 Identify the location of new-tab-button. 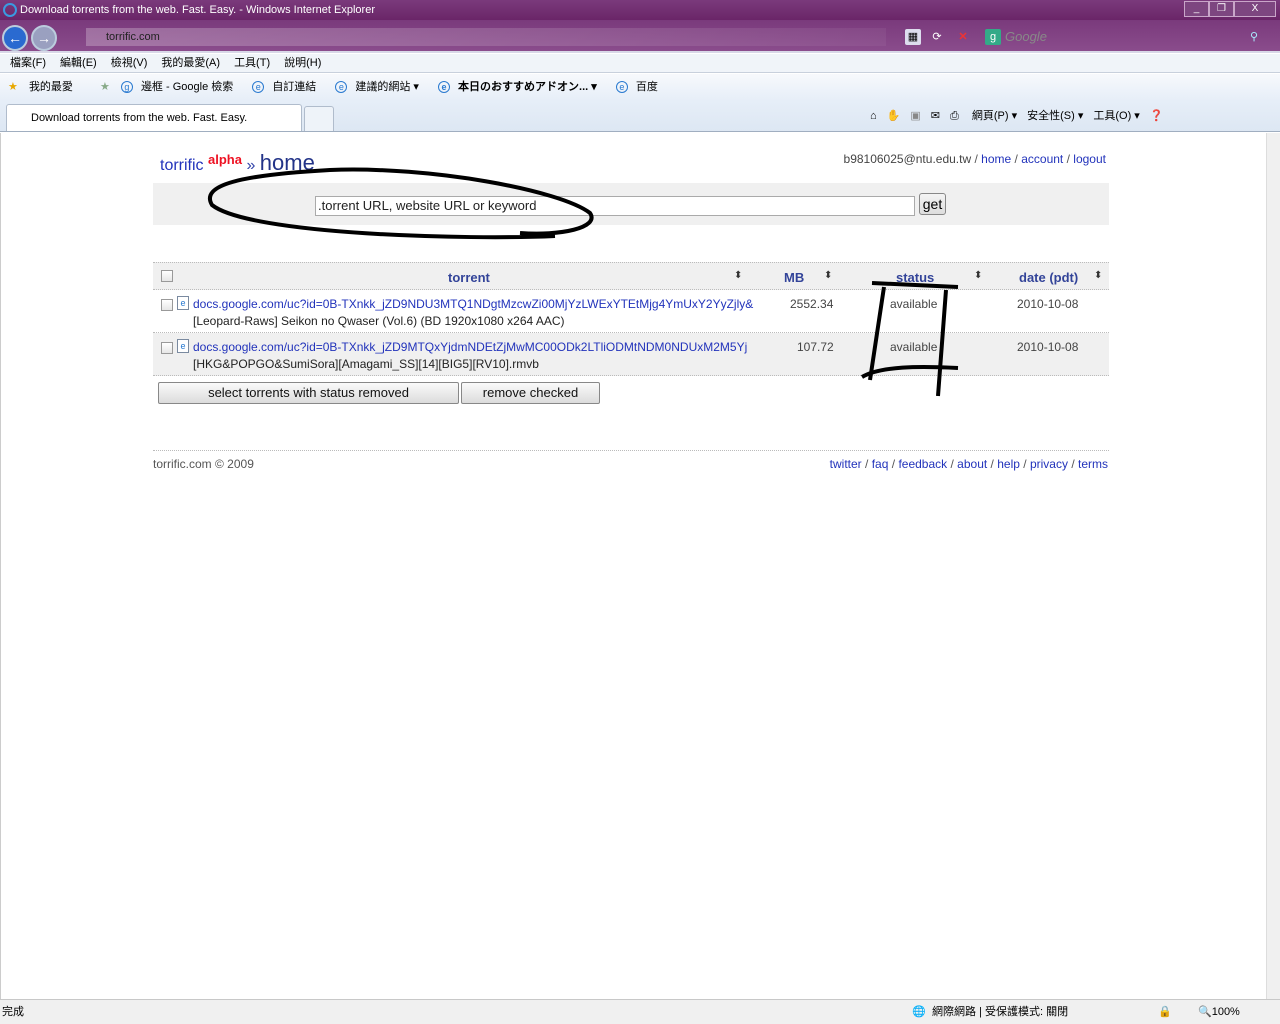
(319, 118).